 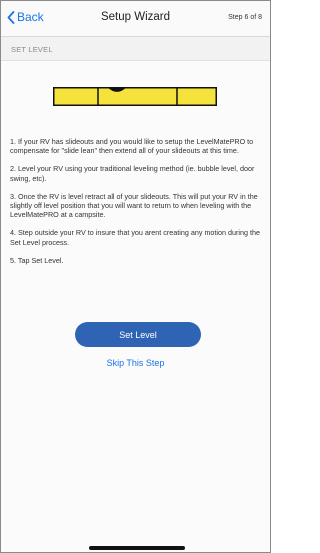 What do you see at coordinates (32, 49) in the screenshot?
I see `section-title: SET LEVEL` at bounding box center [32, 49].